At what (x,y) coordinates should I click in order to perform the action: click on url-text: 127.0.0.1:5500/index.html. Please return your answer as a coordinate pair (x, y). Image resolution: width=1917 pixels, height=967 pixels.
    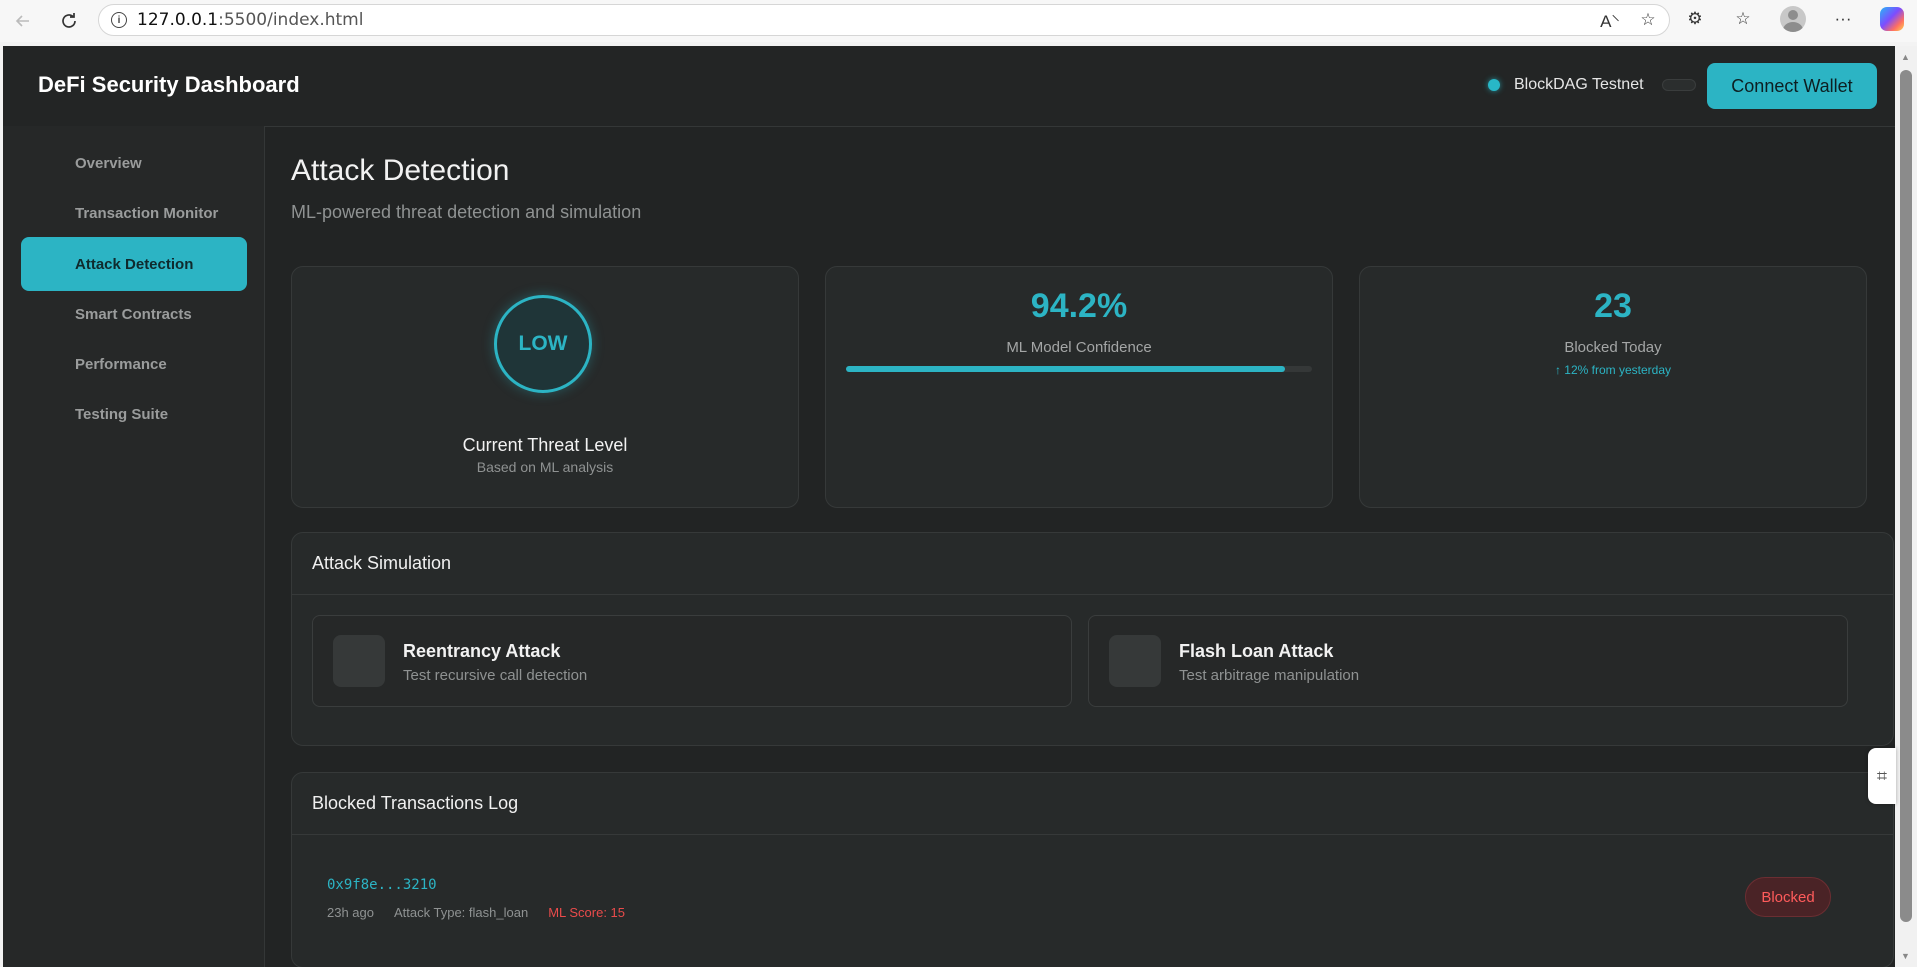
    Looking at the image, I should click on (250, 20).